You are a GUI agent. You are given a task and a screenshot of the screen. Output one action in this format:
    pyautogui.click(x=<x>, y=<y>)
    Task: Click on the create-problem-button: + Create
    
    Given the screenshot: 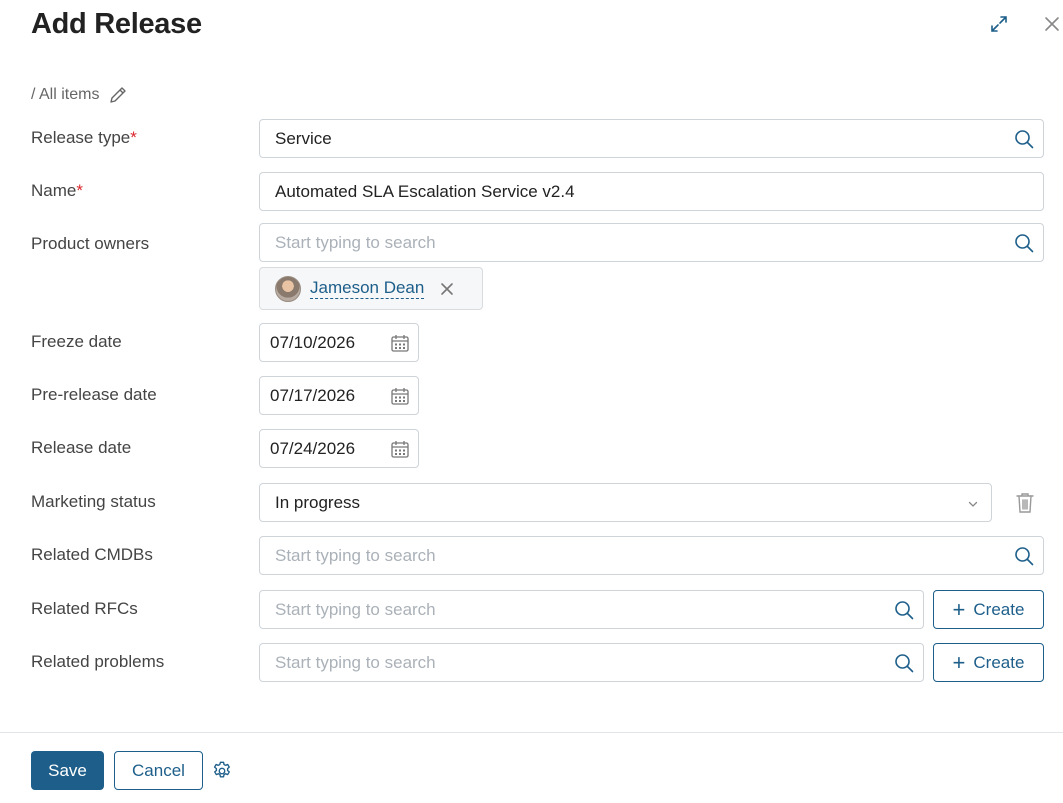 What is the action you would take?
    pyautogui.click(x=988, y=662)
    